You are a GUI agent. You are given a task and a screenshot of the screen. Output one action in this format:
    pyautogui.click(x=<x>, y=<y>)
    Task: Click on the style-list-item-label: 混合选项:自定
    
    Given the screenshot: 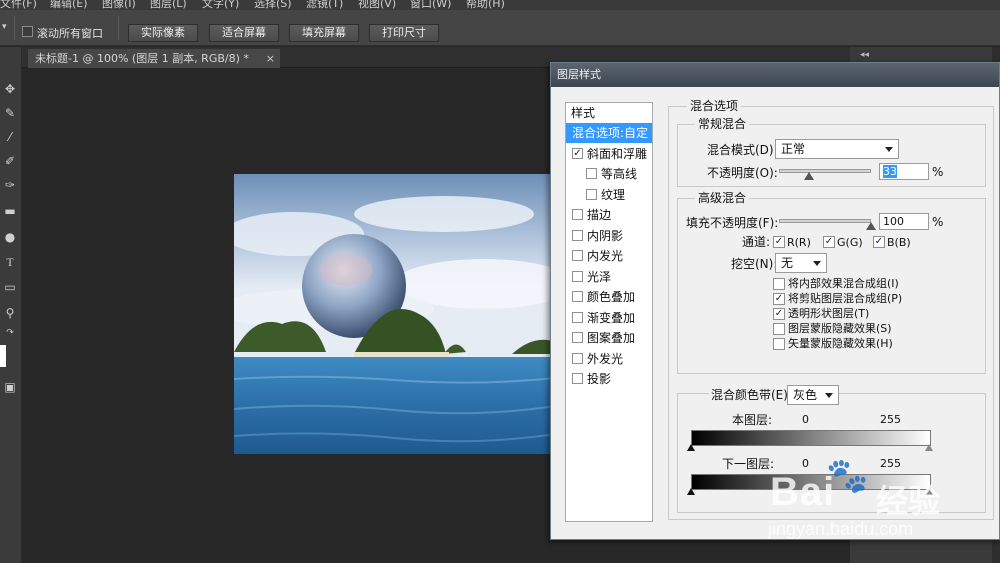 What is the action you would take?
    pyautogui.click(x=610, y=133)
    